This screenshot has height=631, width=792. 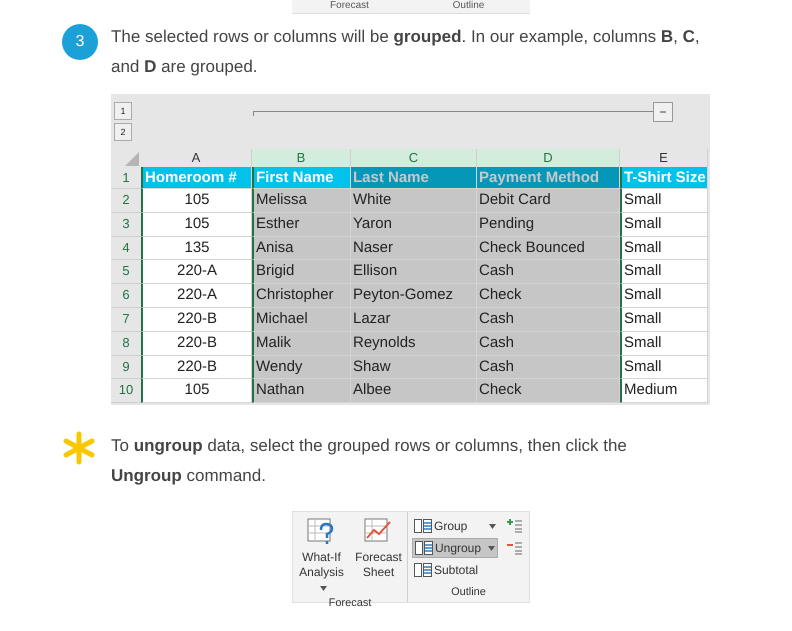 What do you see at coordinates (414, 248) in the screenshot?
I see `table-cell: Naser` at bounding box center [414, 248].